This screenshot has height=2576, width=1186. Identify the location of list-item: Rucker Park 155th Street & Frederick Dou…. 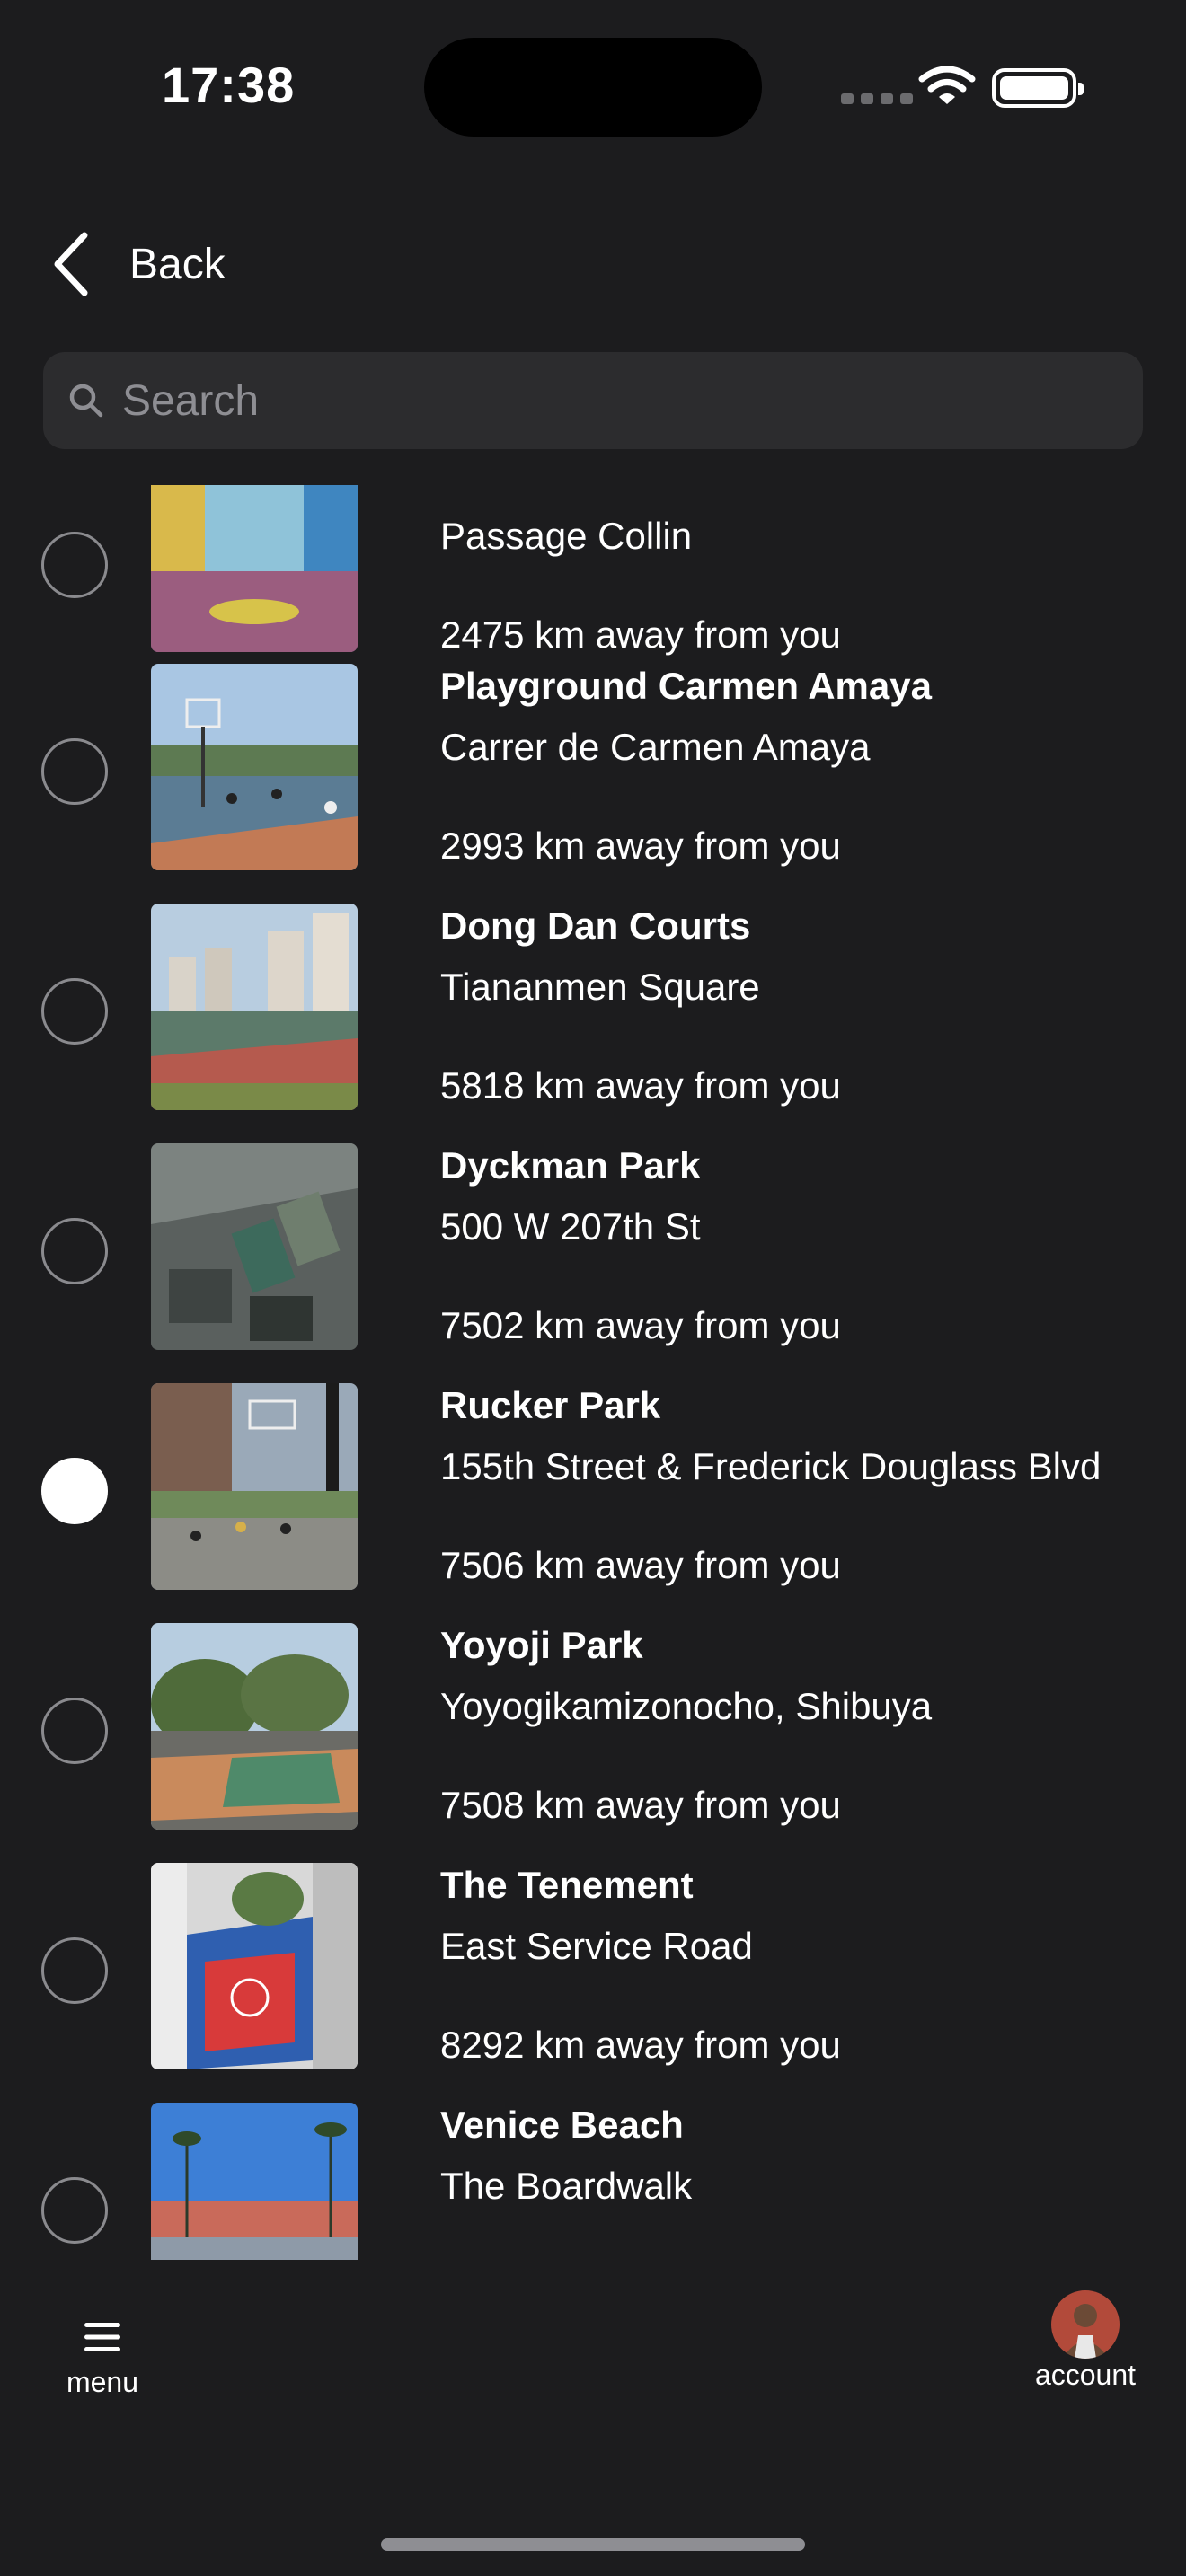
(593, 1502).